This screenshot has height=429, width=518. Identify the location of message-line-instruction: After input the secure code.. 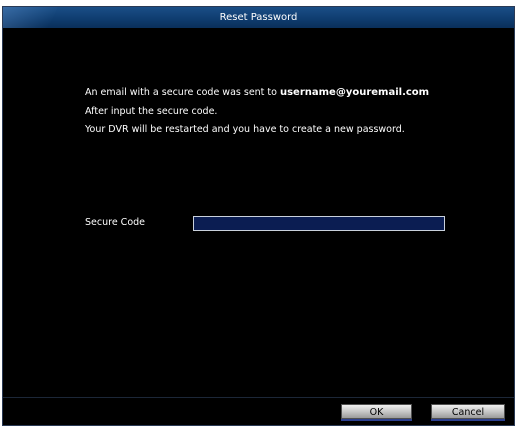
(151, 111).